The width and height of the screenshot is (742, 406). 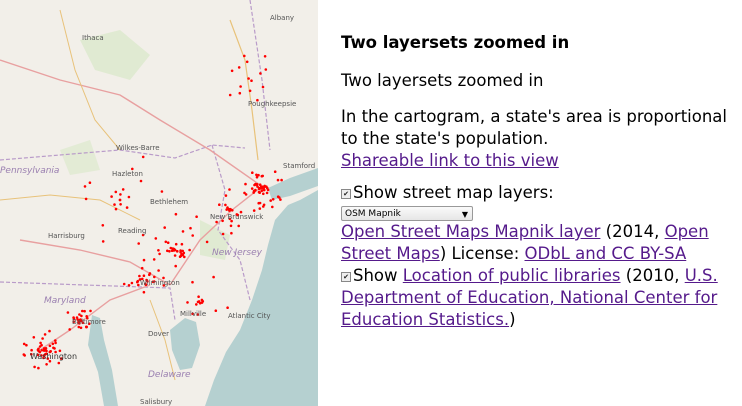 I want to click on street-map-select-value: OSM Mapnik, so click(x=373, y=214).